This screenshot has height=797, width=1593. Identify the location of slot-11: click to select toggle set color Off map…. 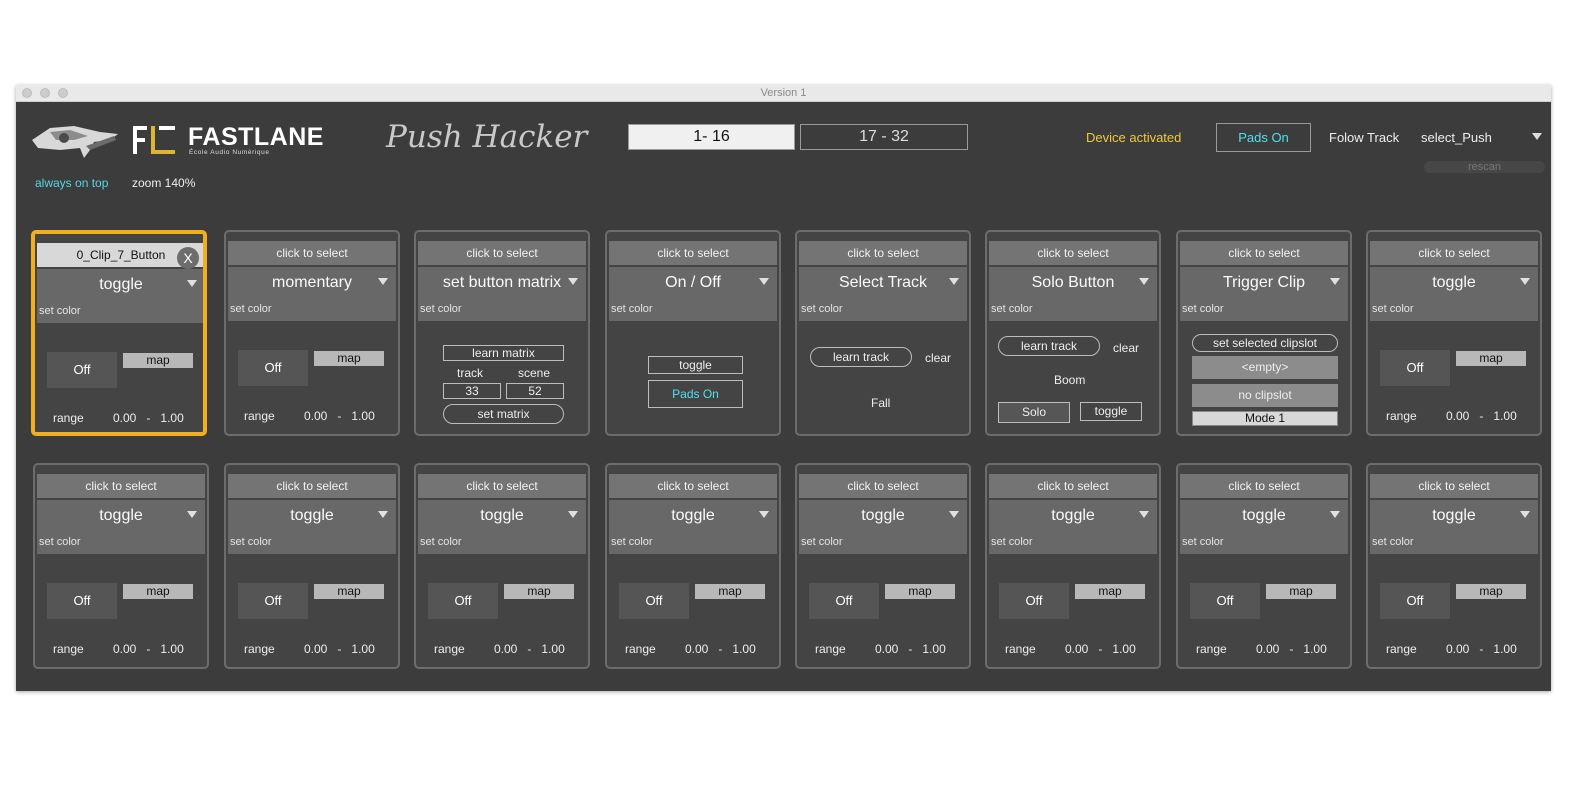
(502, 566).